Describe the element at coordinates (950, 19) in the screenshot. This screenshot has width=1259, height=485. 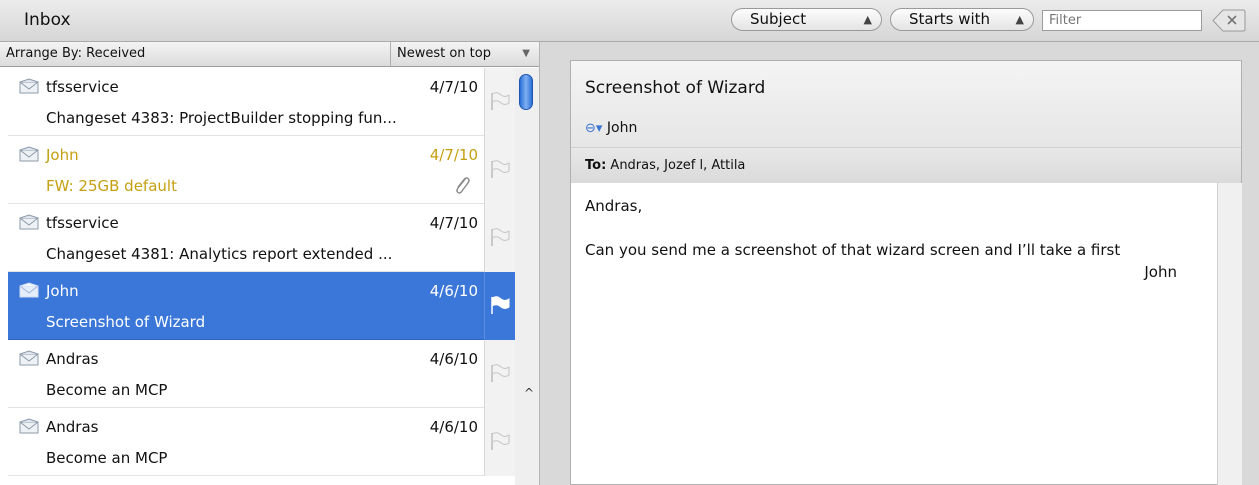
I see `search-mode-label: Starts with` at that location.